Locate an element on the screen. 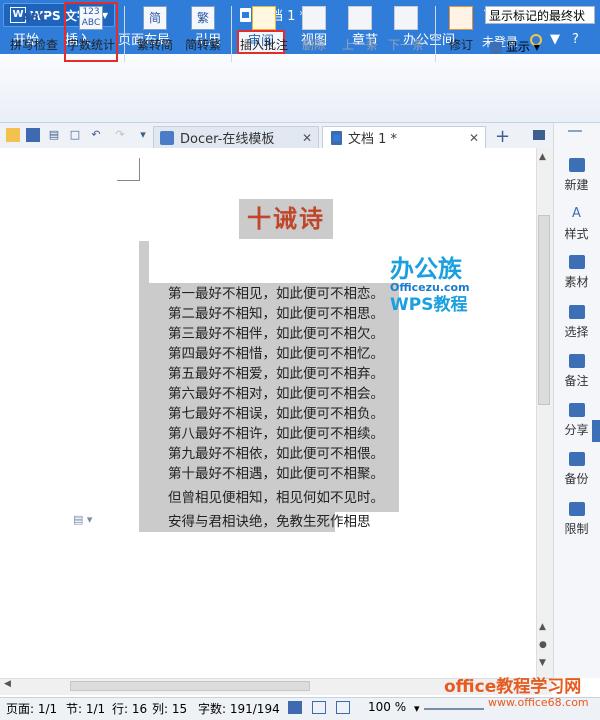 The height and width of the screenshot is (720, 600). poem-line: 安得与君相诀绝，免教生死作相思 is located at coordinates (269, 522).